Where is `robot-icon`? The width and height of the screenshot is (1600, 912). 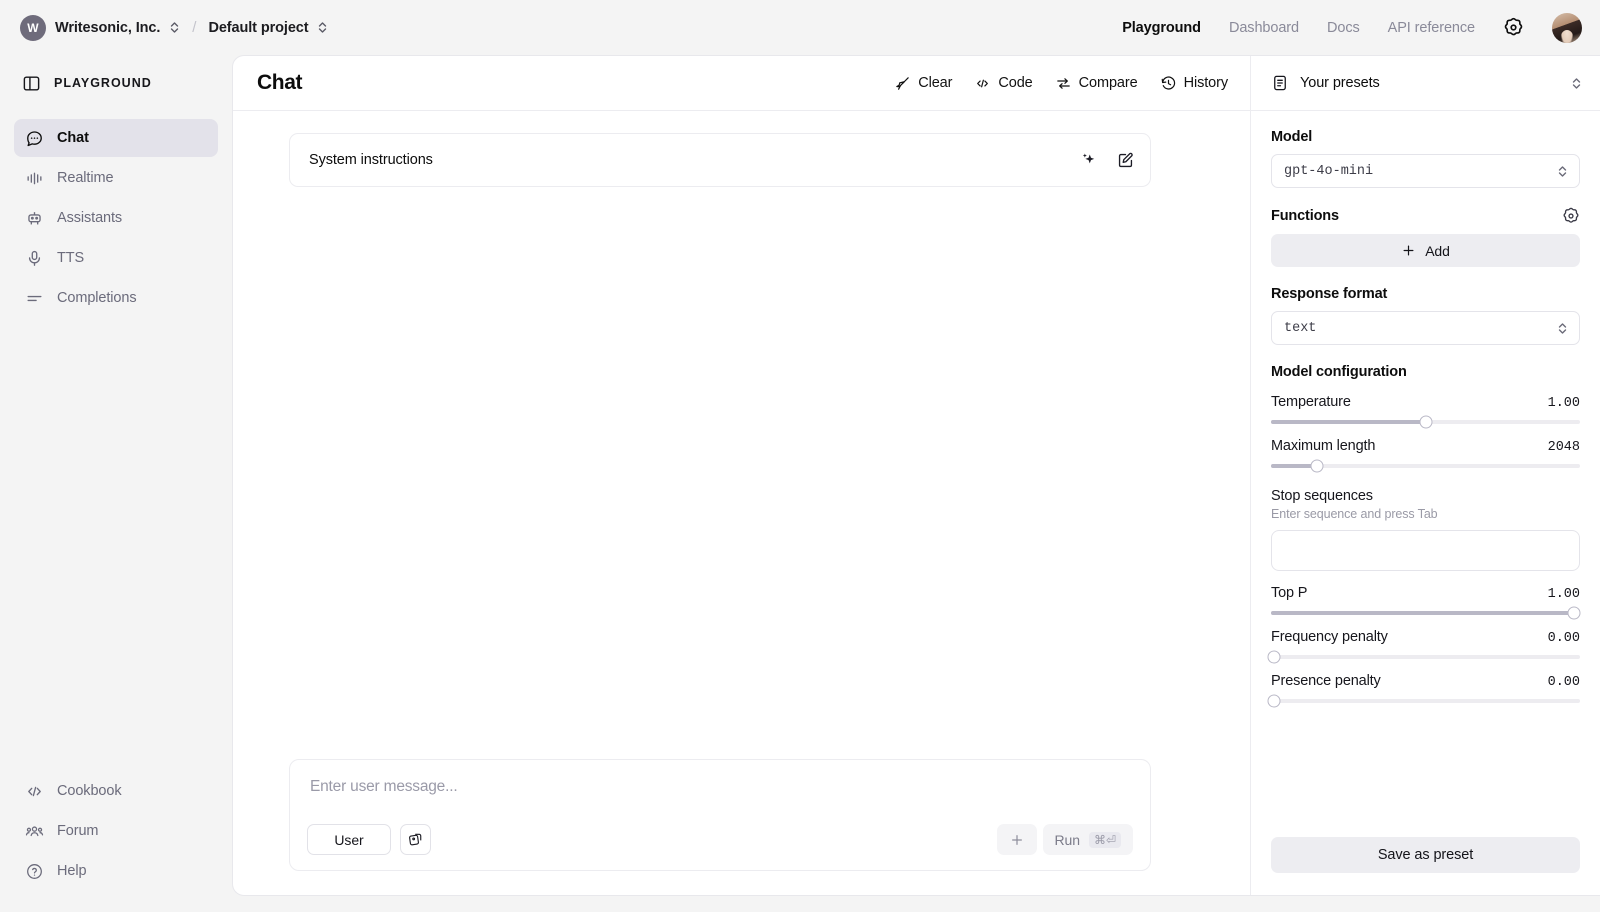
robot-icon is located at coordinates (34, 218).